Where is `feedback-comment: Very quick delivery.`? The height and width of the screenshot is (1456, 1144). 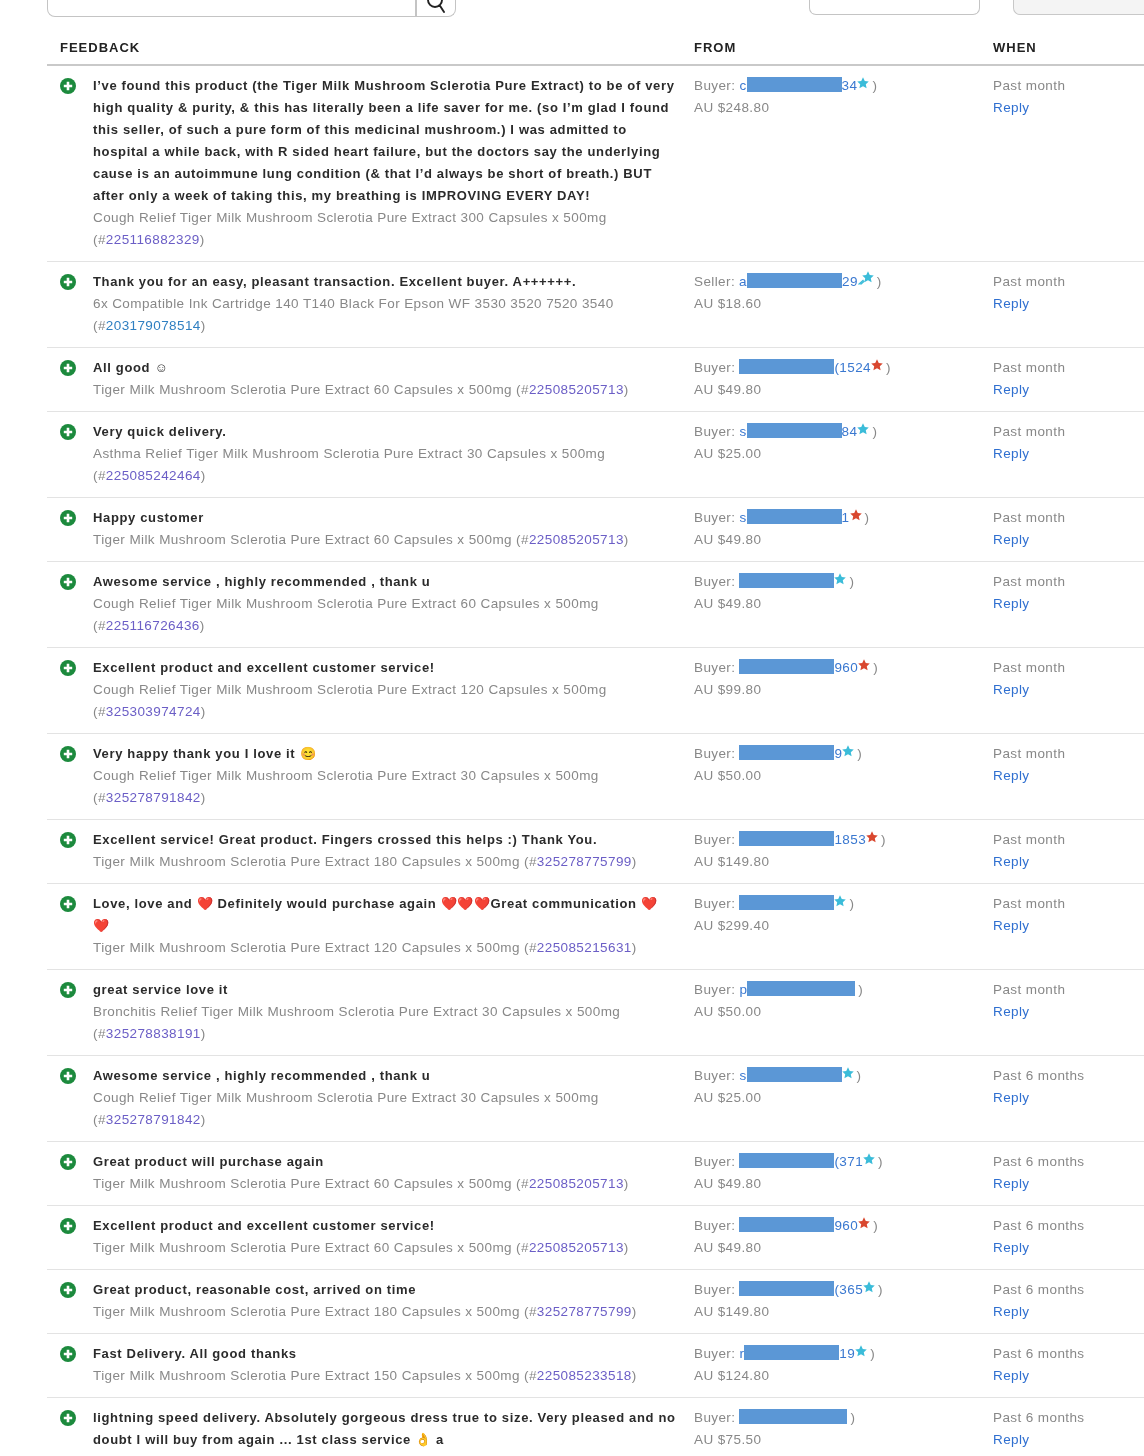
feedback-comment: Very quick delivery. is located at coordinates (160, 432).